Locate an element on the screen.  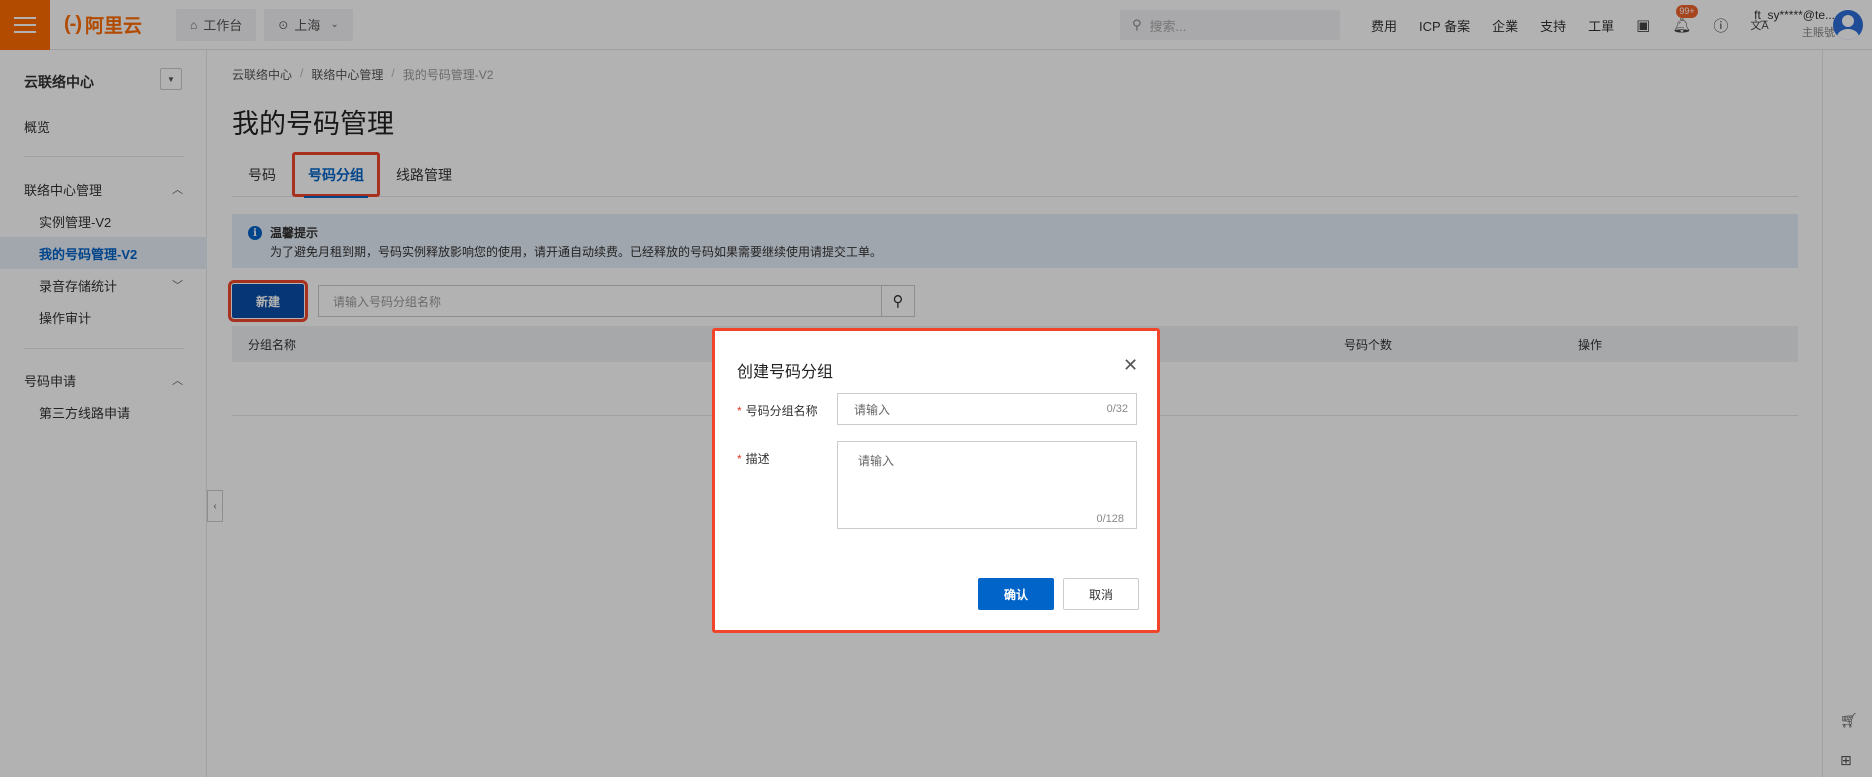
description-textarea: 请输入 0/128 is located at coordinates (987, 485).